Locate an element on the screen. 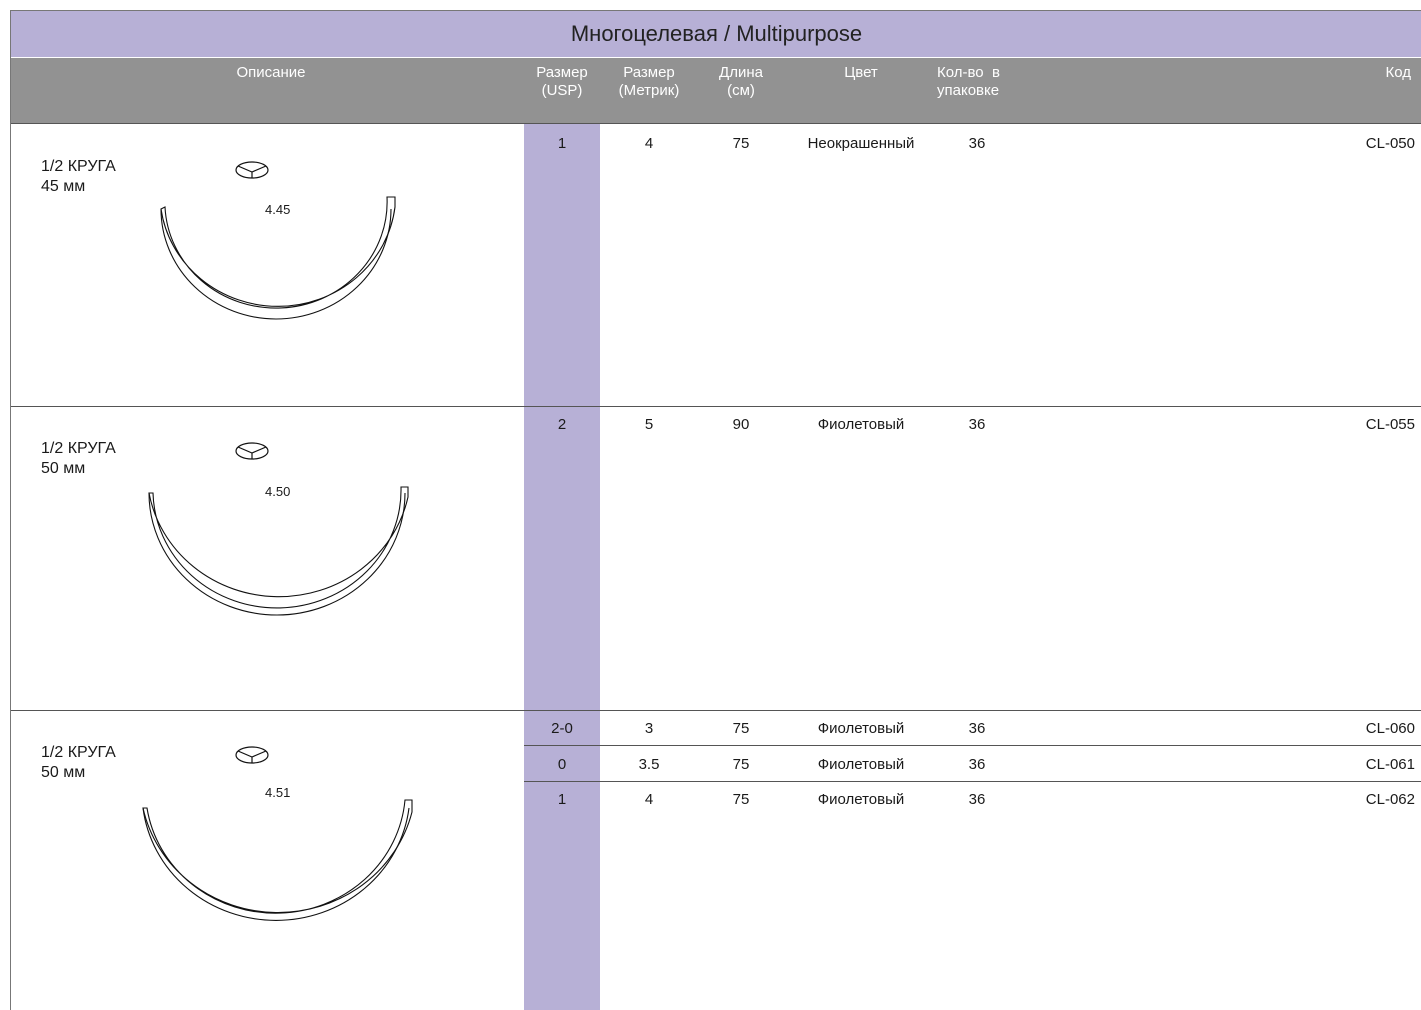 This screenshot has width=1421, height=1010. header-pack-qty: Кол-во в упаковке is located at coordinates (977, 82).